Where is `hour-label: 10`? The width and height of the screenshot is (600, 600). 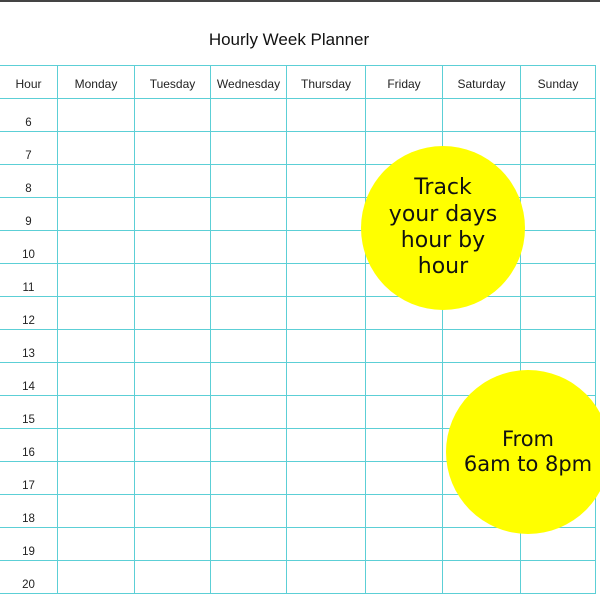 hour-label: 10 is located at coordinates (29, 247).